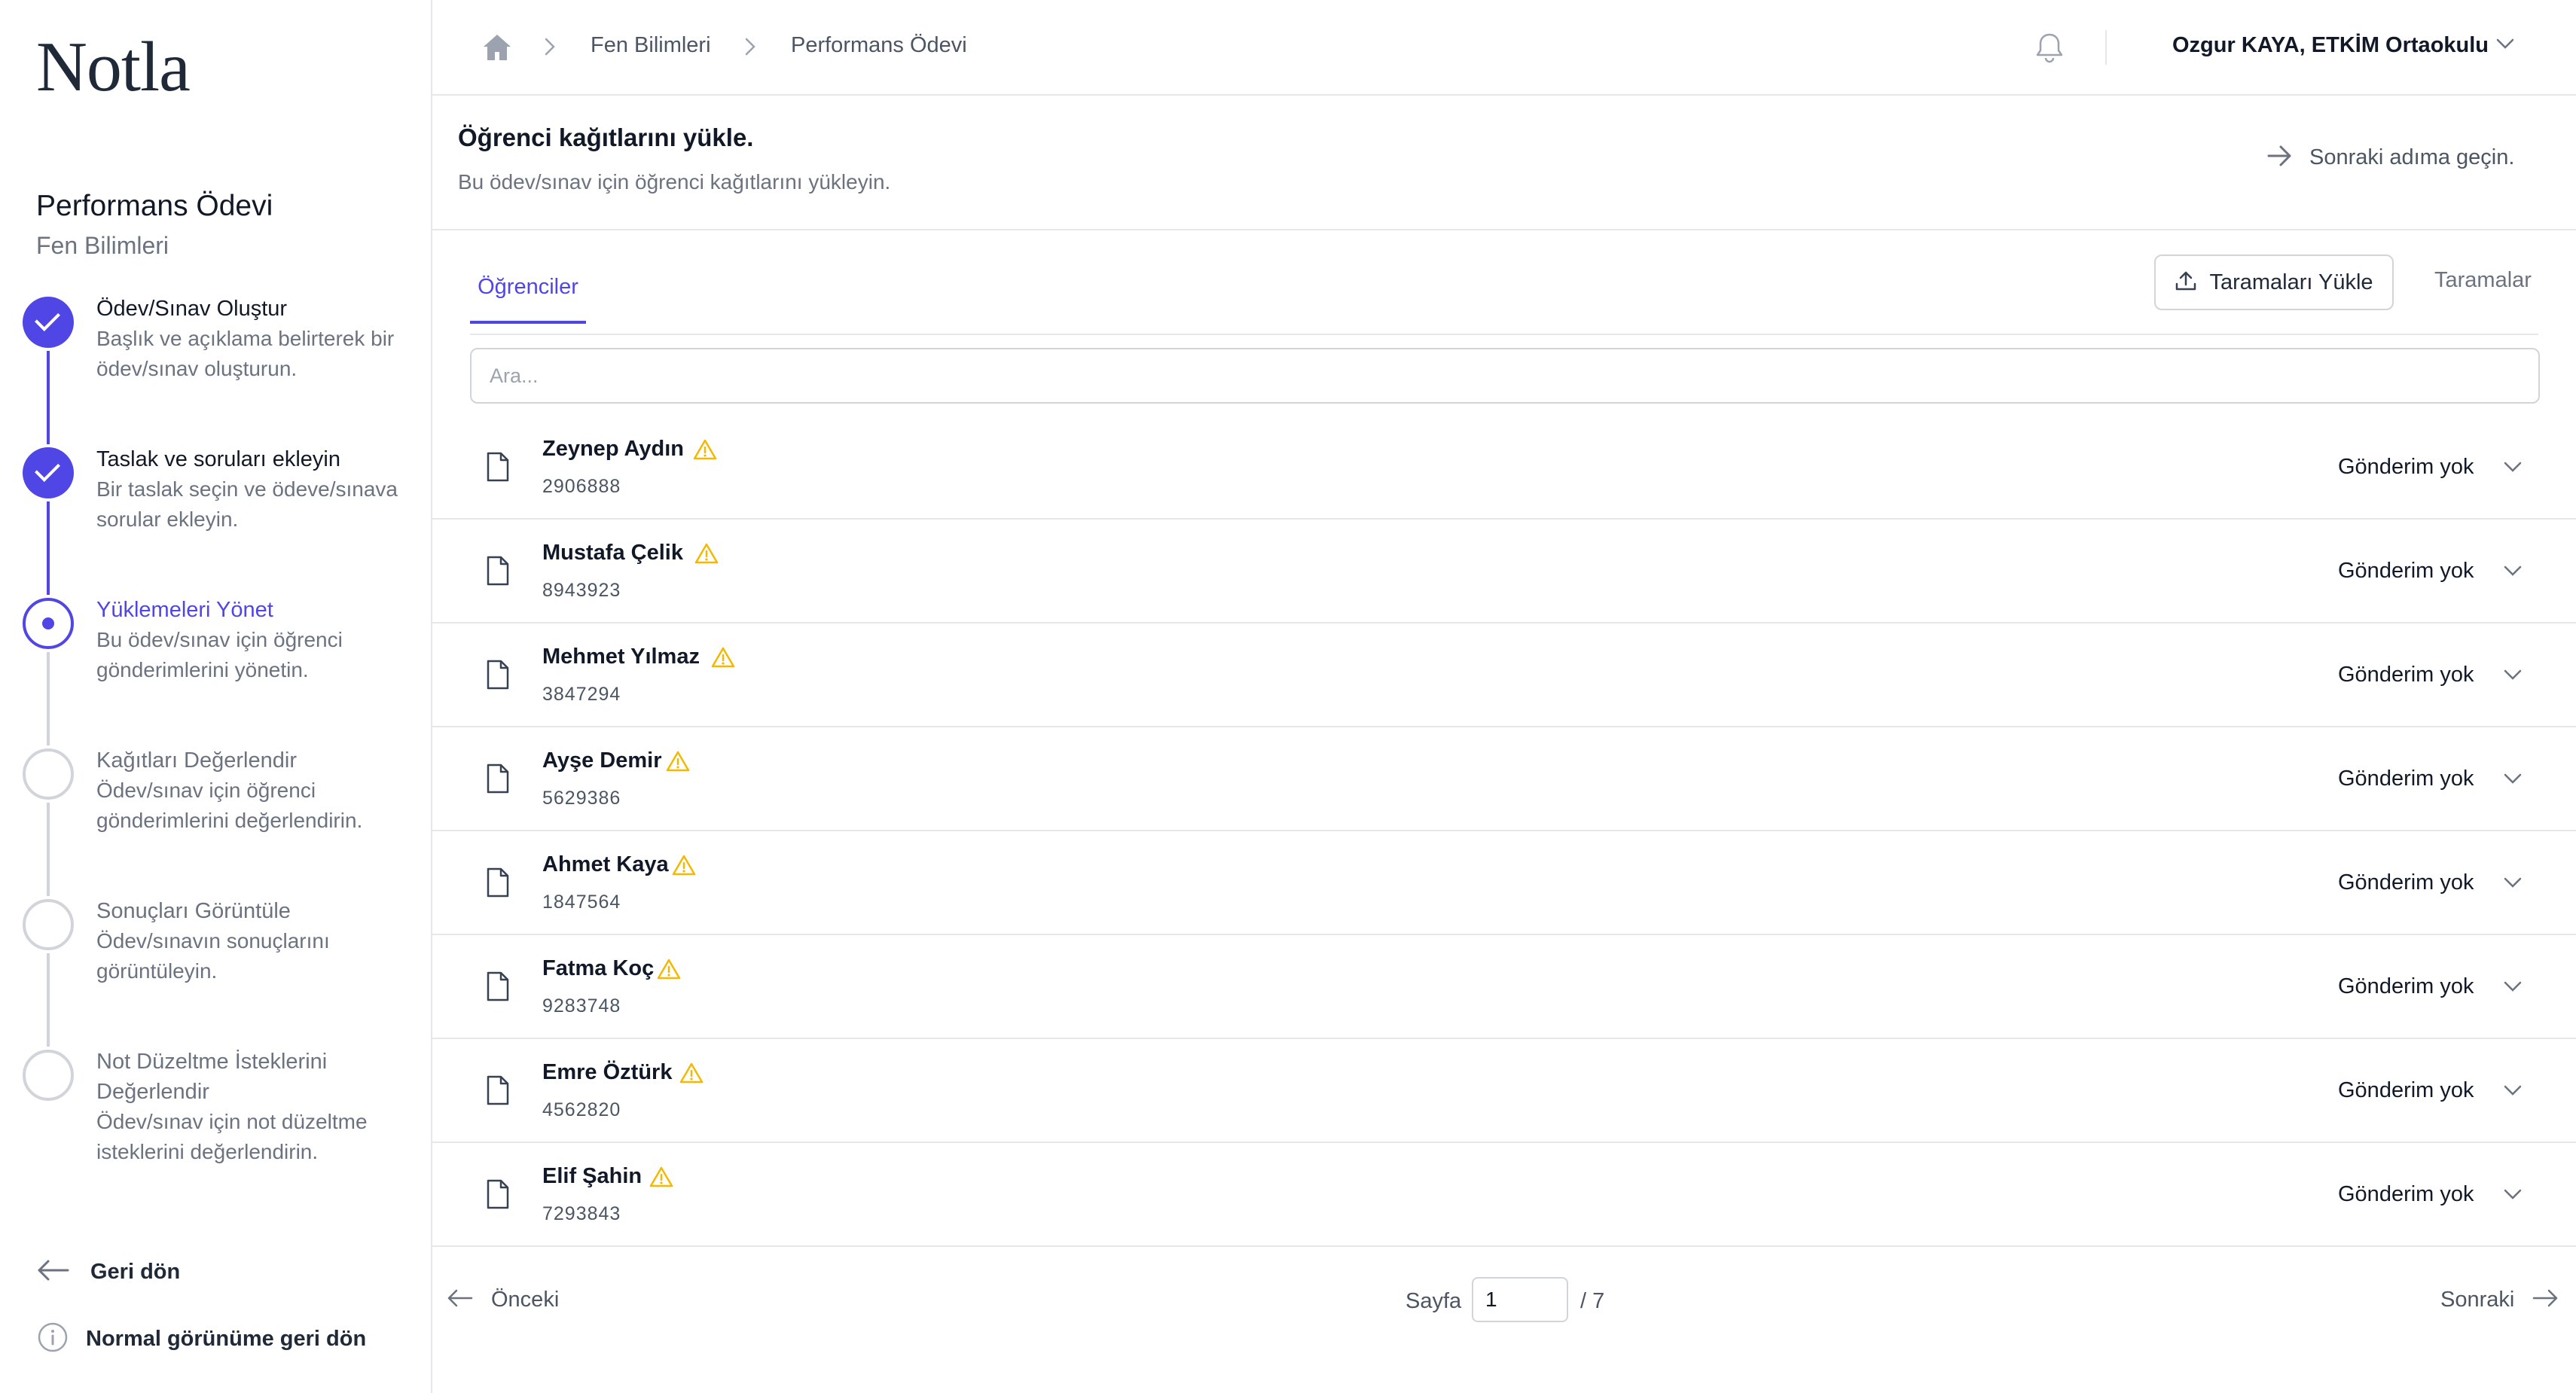 This screenshot has height=1393, width=2576. I want to click on student-name: Mustafa Çelik, so click(613, 553).